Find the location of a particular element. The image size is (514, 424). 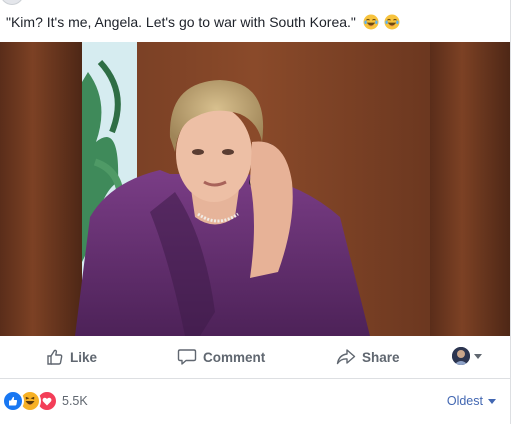

like-button: Like is located at coordinates (71, 357).